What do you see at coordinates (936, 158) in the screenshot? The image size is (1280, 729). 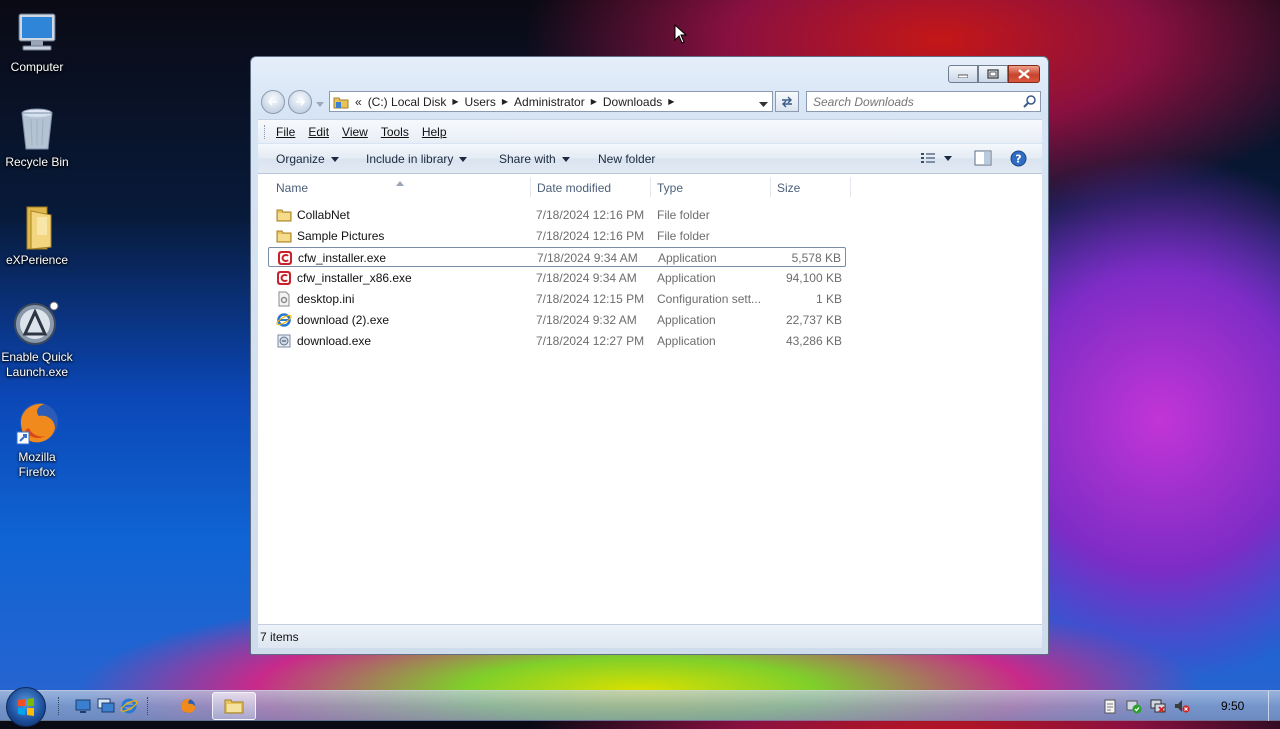 I see `change-view-button` at bounding box center [936, 158].